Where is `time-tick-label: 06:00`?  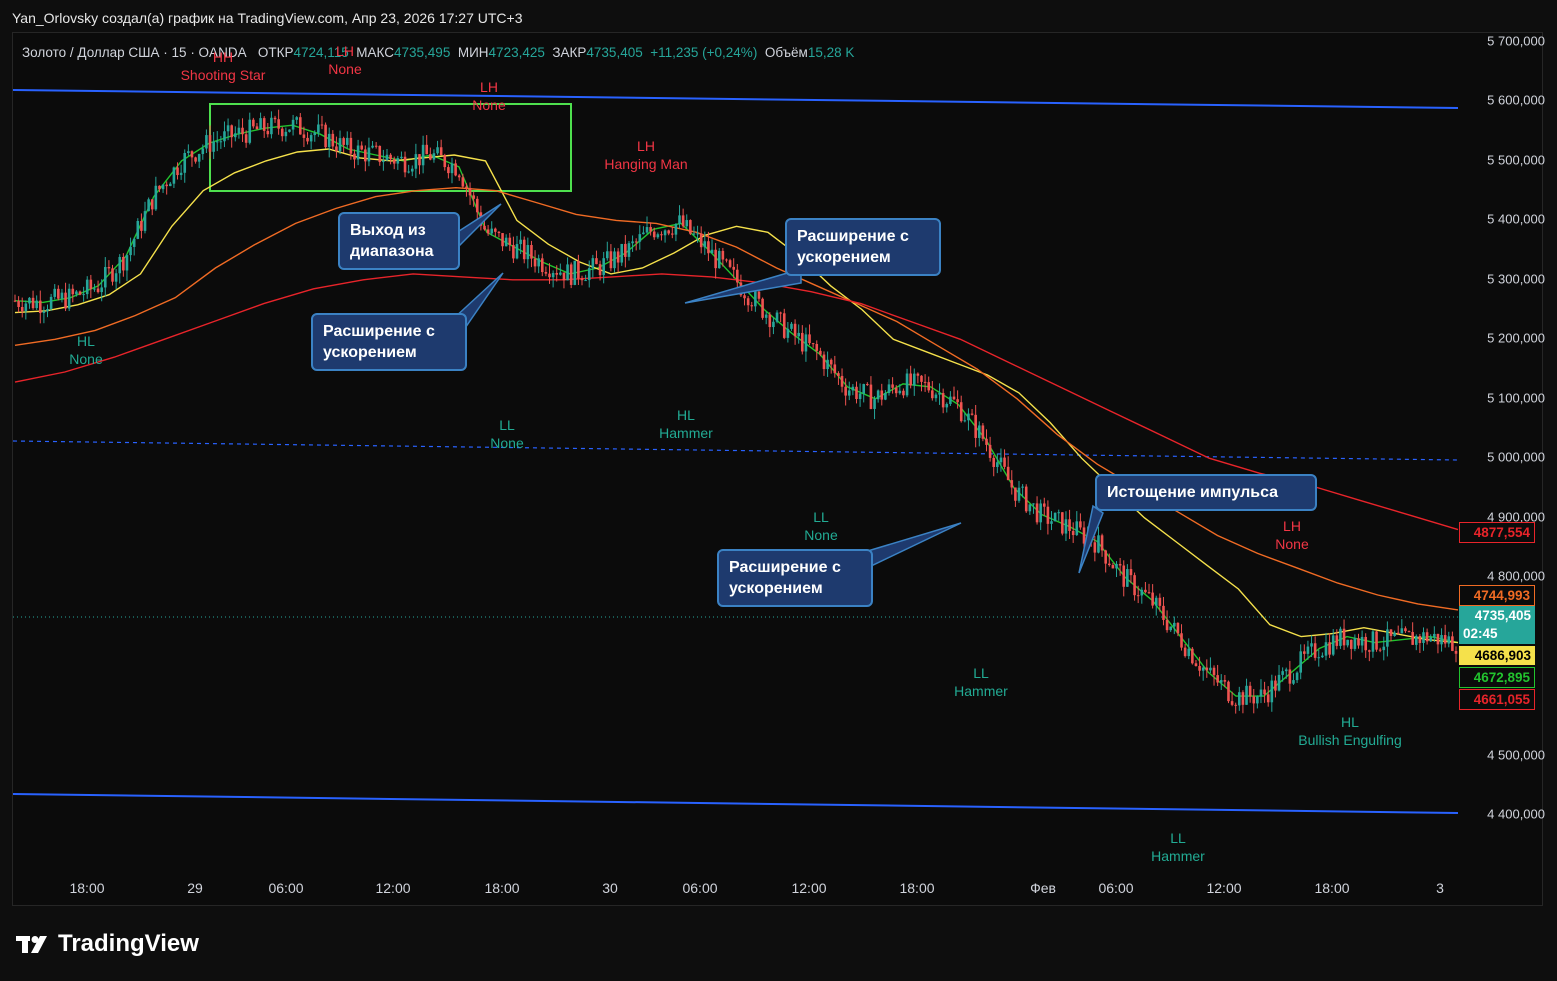 time-tick-label: 06:00 is located at coordinates (1116, 888).